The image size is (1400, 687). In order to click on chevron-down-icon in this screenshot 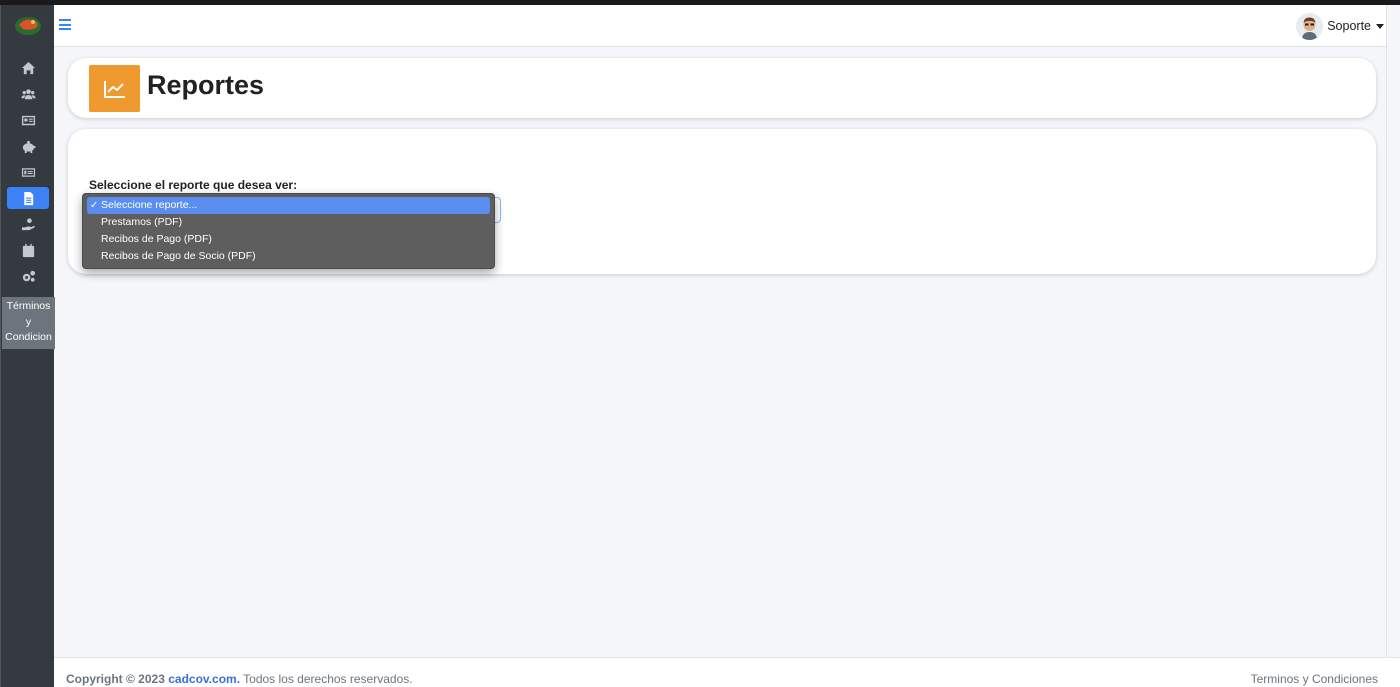, I will do `click(1380, 26)`.